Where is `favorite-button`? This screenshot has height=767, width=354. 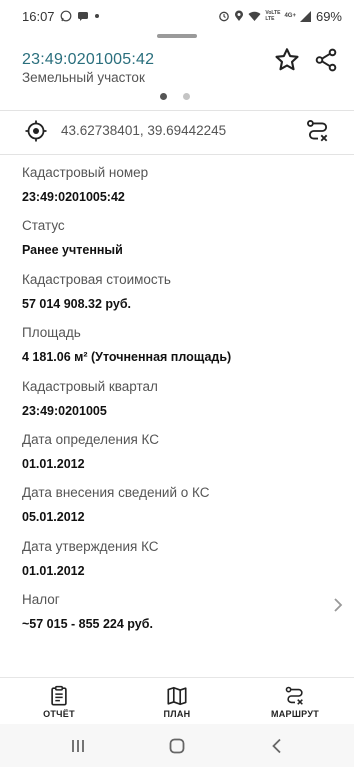
favorite-button is located at coordinates (287, 60).